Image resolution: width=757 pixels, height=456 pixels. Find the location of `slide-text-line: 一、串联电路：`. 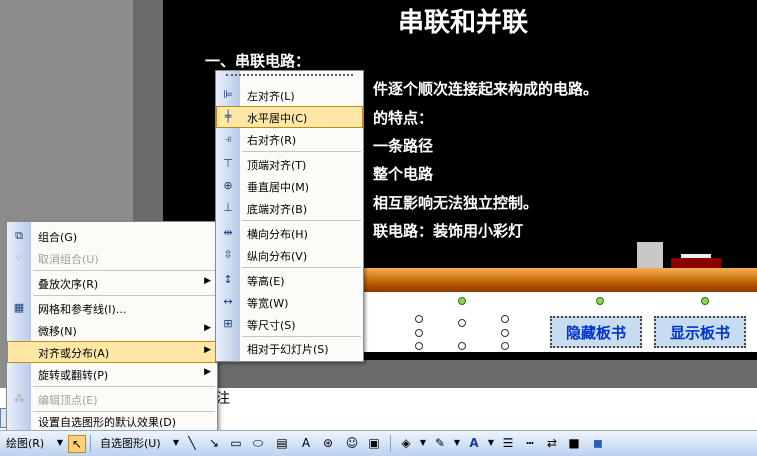

slide-text-line: 一、串联电路： is located at coordinates (257, 60).